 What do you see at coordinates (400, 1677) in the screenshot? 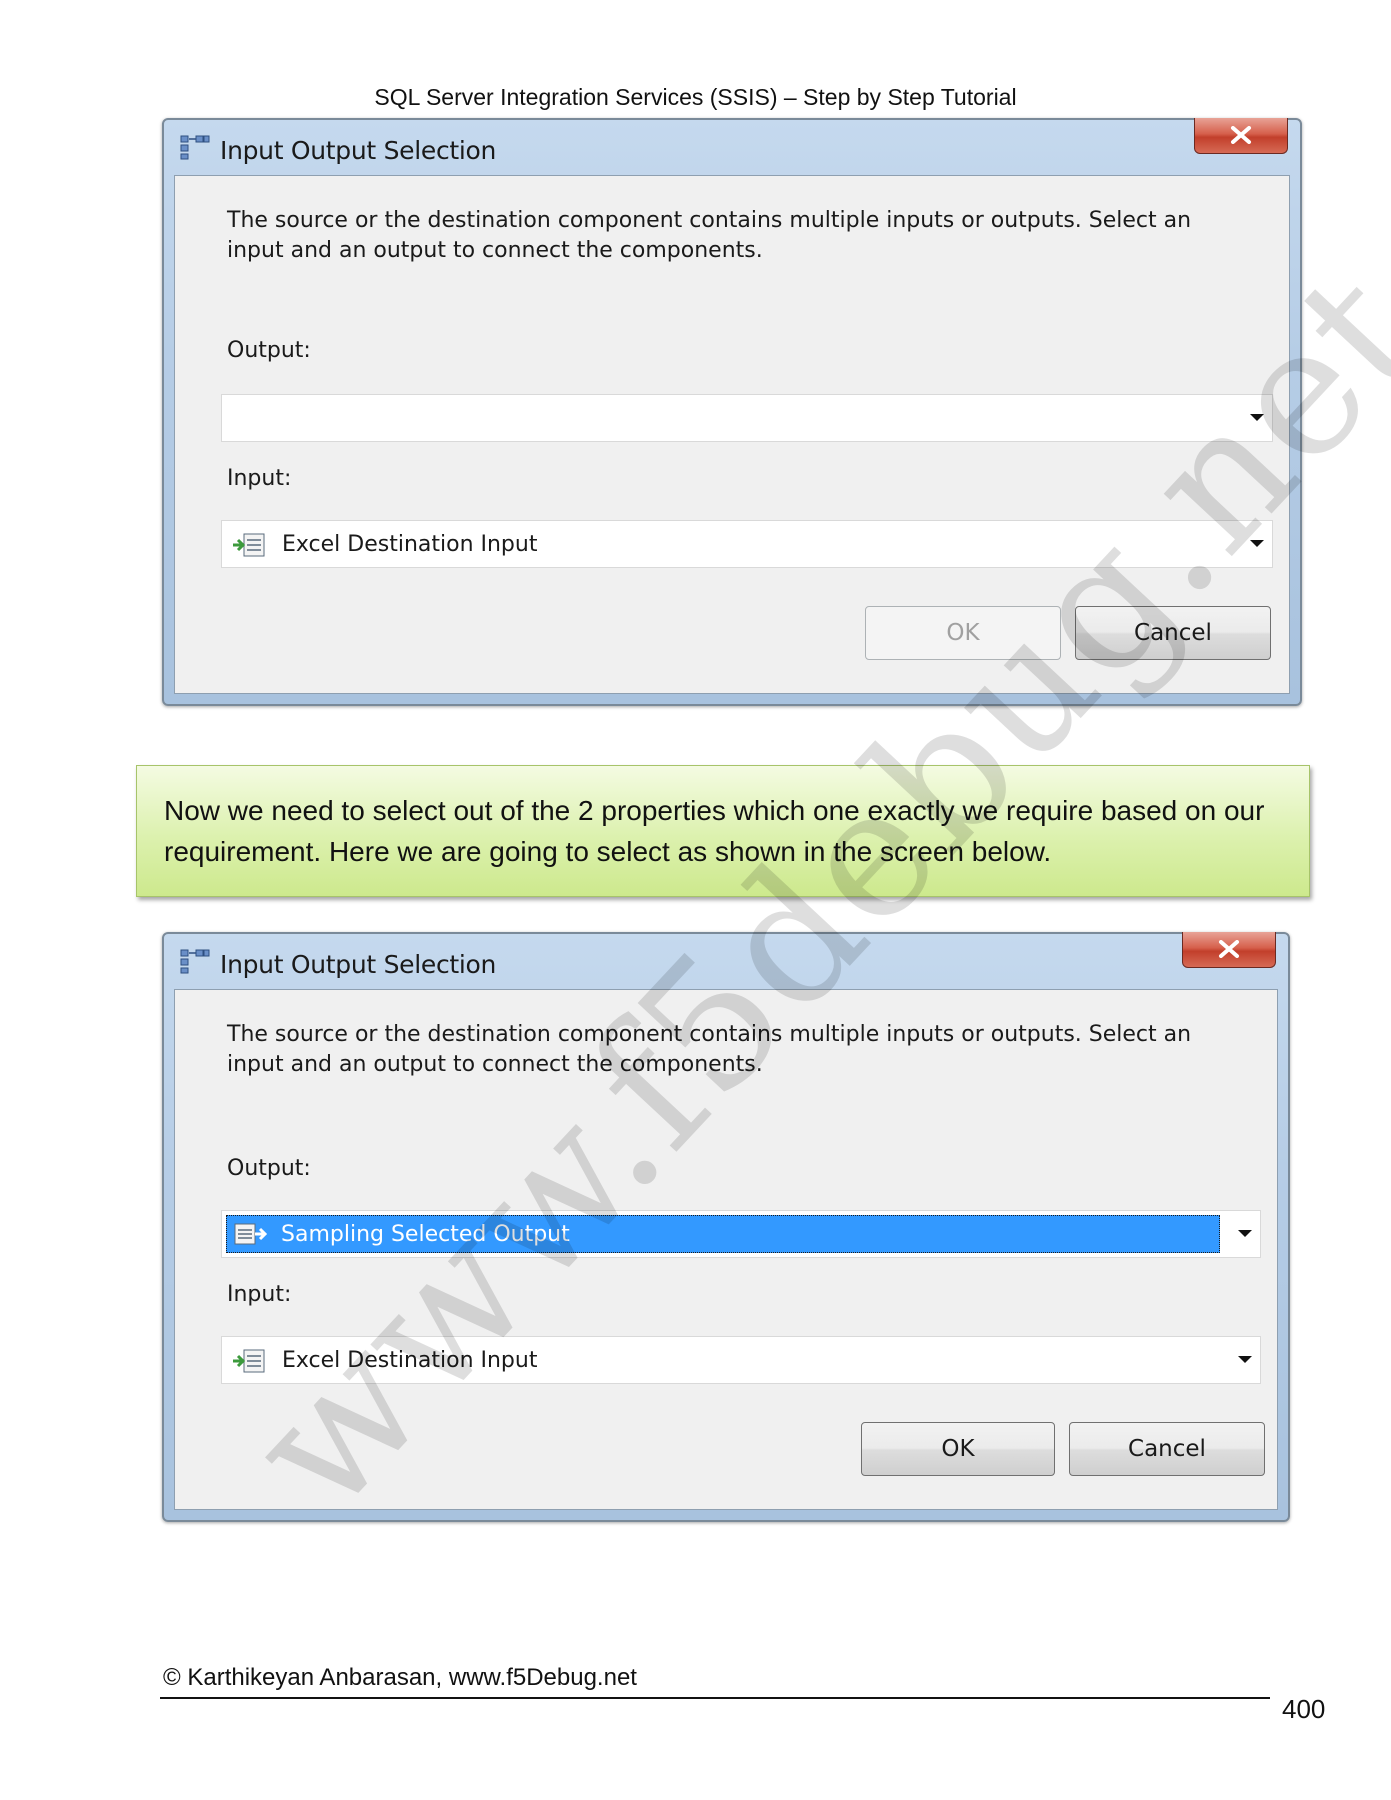
I see `footer-copyright: © Karthikeyan Anbarasan, www.f5Debug.net` at bounding box center [400, 1677].